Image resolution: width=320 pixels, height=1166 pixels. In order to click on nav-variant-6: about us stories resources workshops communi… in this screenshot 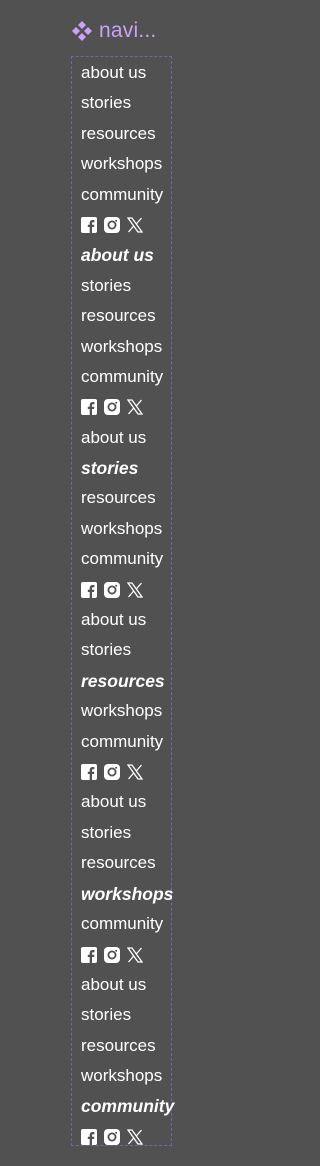, I will do `click(127, 1061)`.